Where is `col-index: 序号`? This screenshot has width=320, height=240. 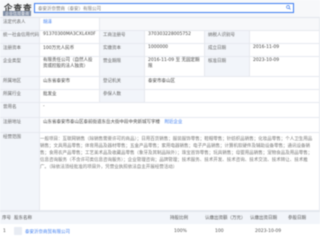
col-index: 序号 is located at coordinates (6, 218).